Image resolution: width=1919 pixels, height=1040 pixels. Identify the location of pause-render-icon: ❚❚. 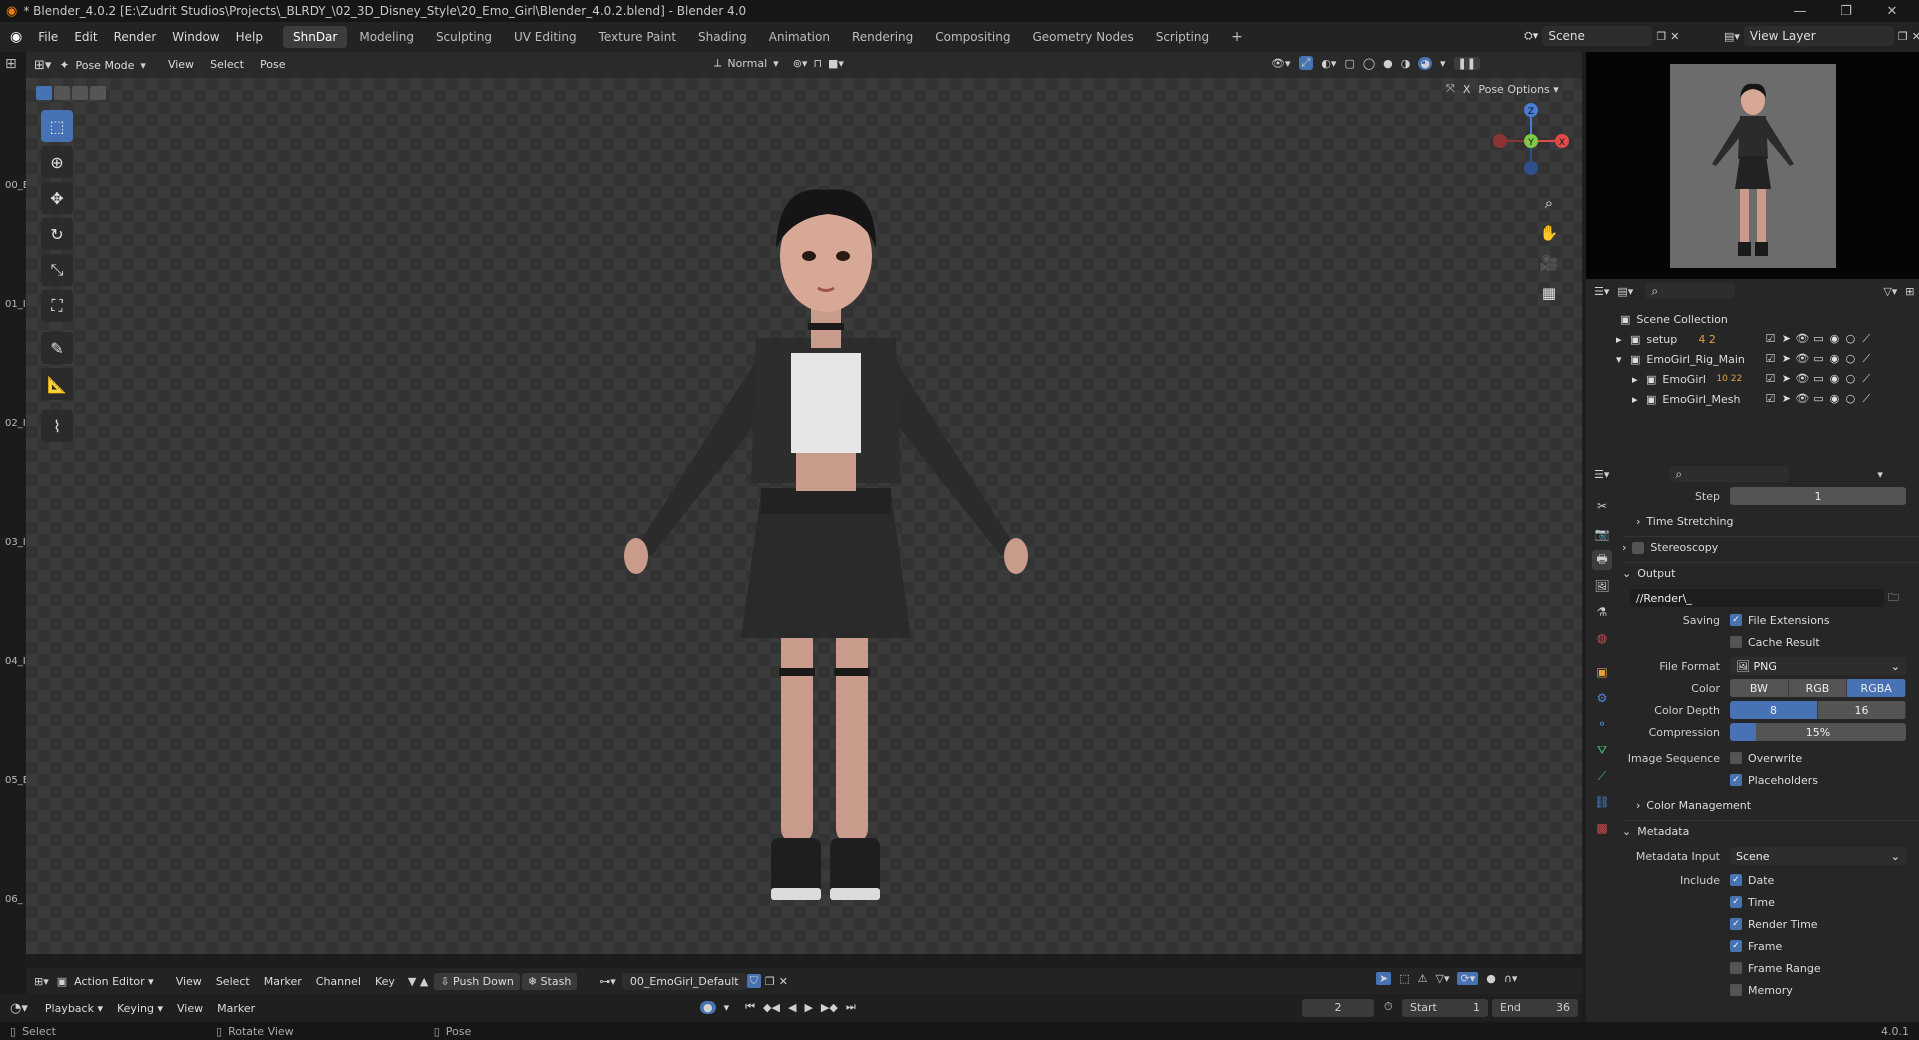
(1466, 63).